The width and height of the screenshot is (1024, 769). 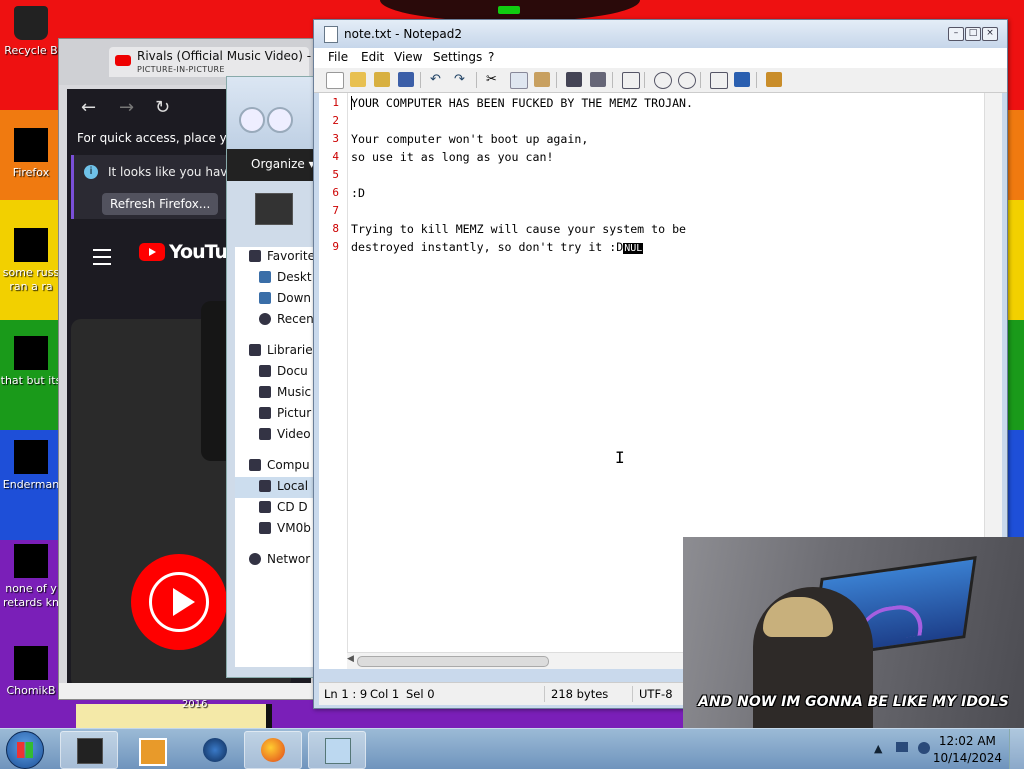 I want to click on desktop-icon-label: some russ, so click(x=31, y=272).